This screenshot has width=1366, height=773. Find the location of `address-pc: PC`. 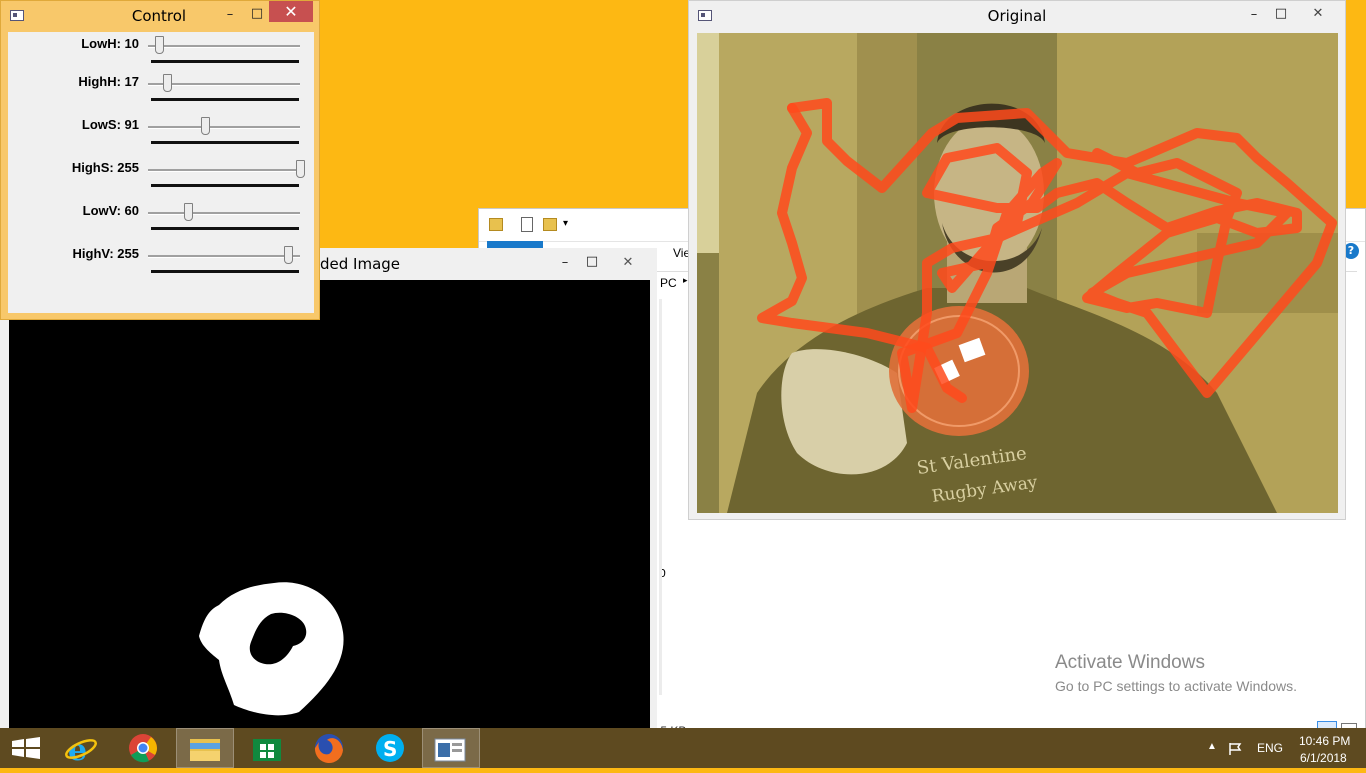

address-pc: PC is located at coordinates (668, 283).